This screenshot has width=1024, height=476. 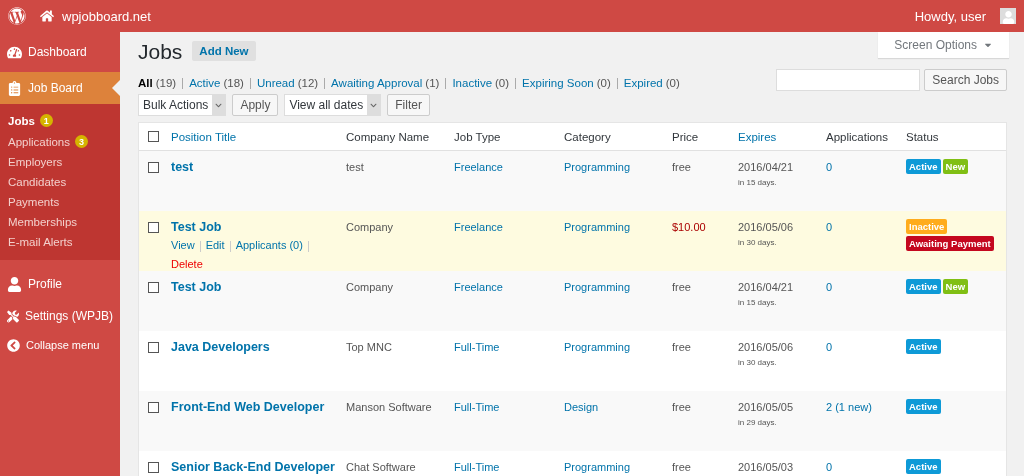 What do you see at coordinates (643, 83) in the screenshot?
I see `filter-link: Expired` at bounding box center [643, 83].